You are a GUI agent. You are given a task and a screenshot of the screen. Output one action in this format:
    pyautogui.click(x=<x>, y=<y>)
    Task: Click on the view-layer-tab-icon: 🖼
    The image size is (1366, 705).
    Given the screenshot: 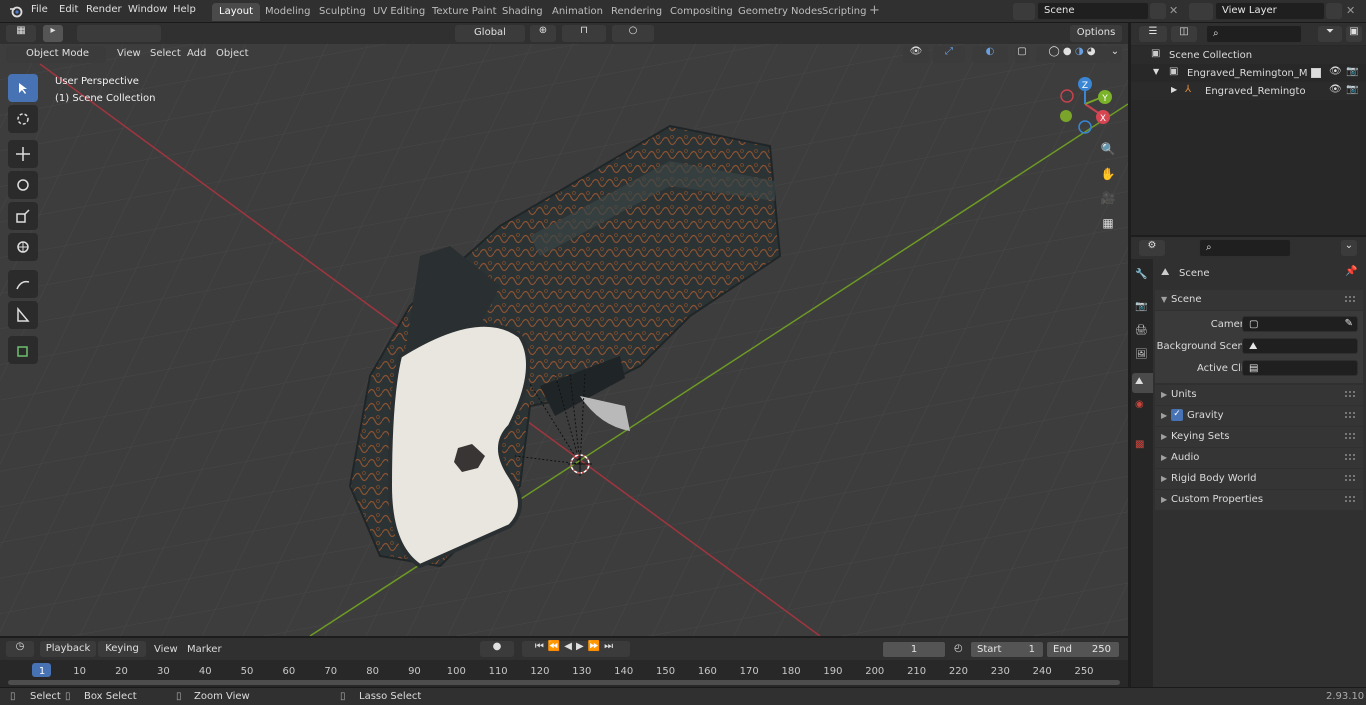 What is the action you would take?
    pyautogui.click(x=1141, y=354)
    